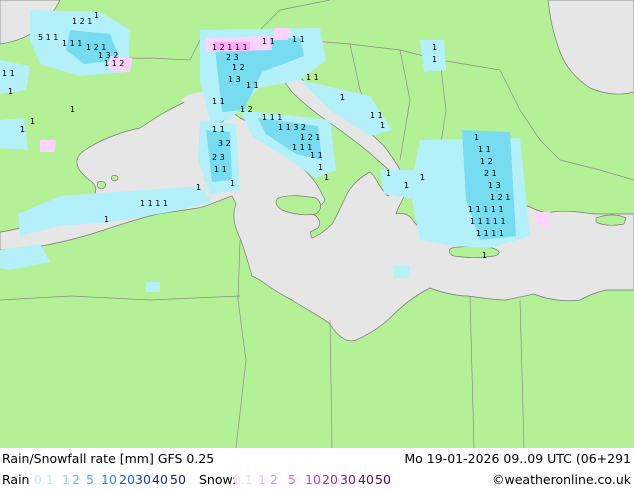  Describe the element at coordinates (127, 479) in the screenshot. I see `rain-legend-tick: 20` at that location.